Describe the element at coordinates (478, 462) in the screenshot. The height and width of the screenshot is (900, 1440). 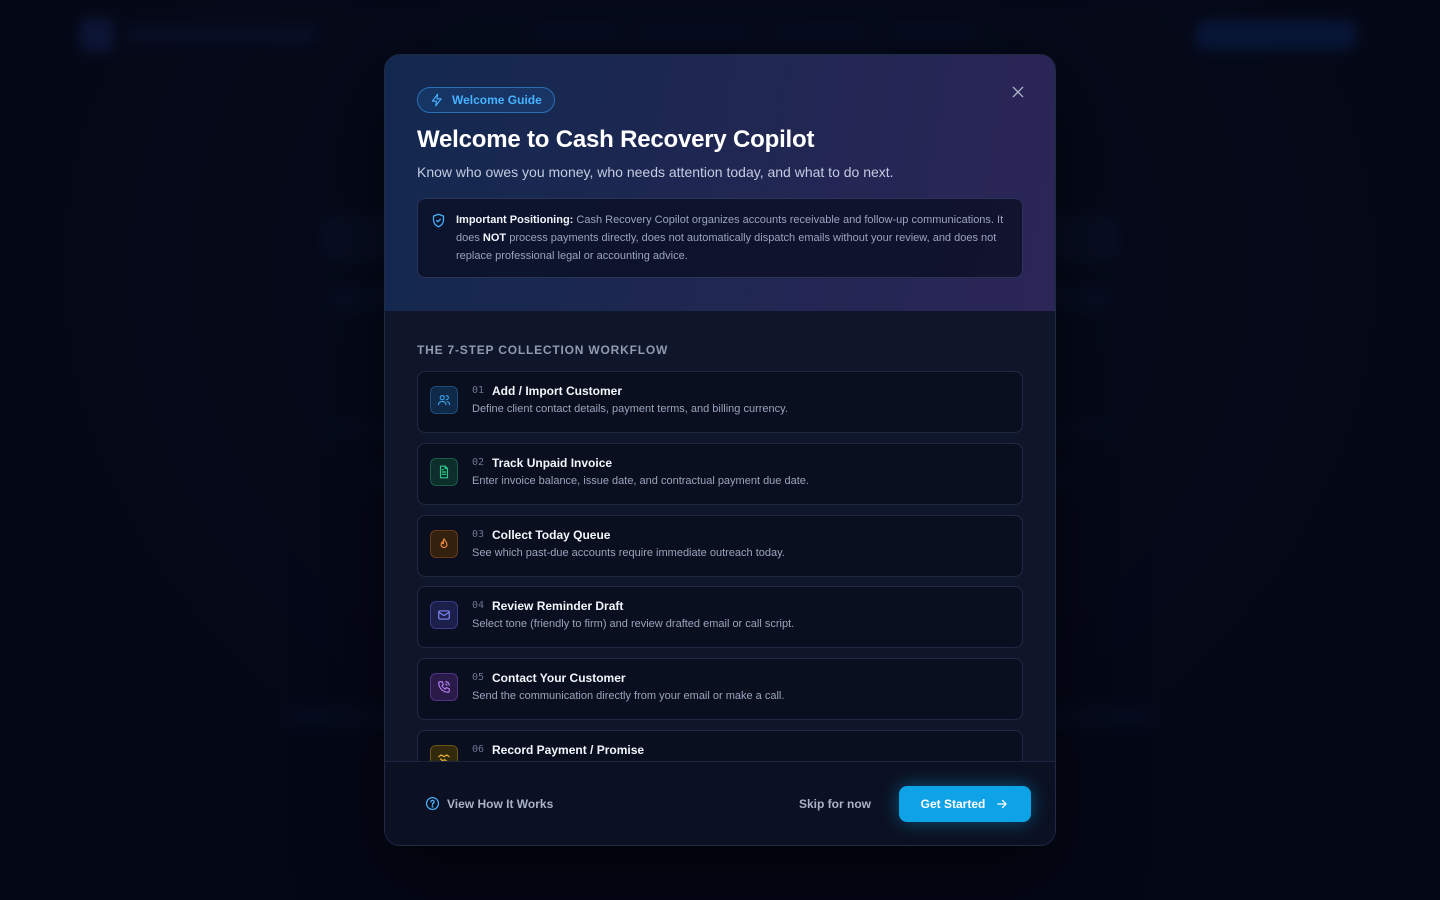
I see `step-number: 02` at that location.